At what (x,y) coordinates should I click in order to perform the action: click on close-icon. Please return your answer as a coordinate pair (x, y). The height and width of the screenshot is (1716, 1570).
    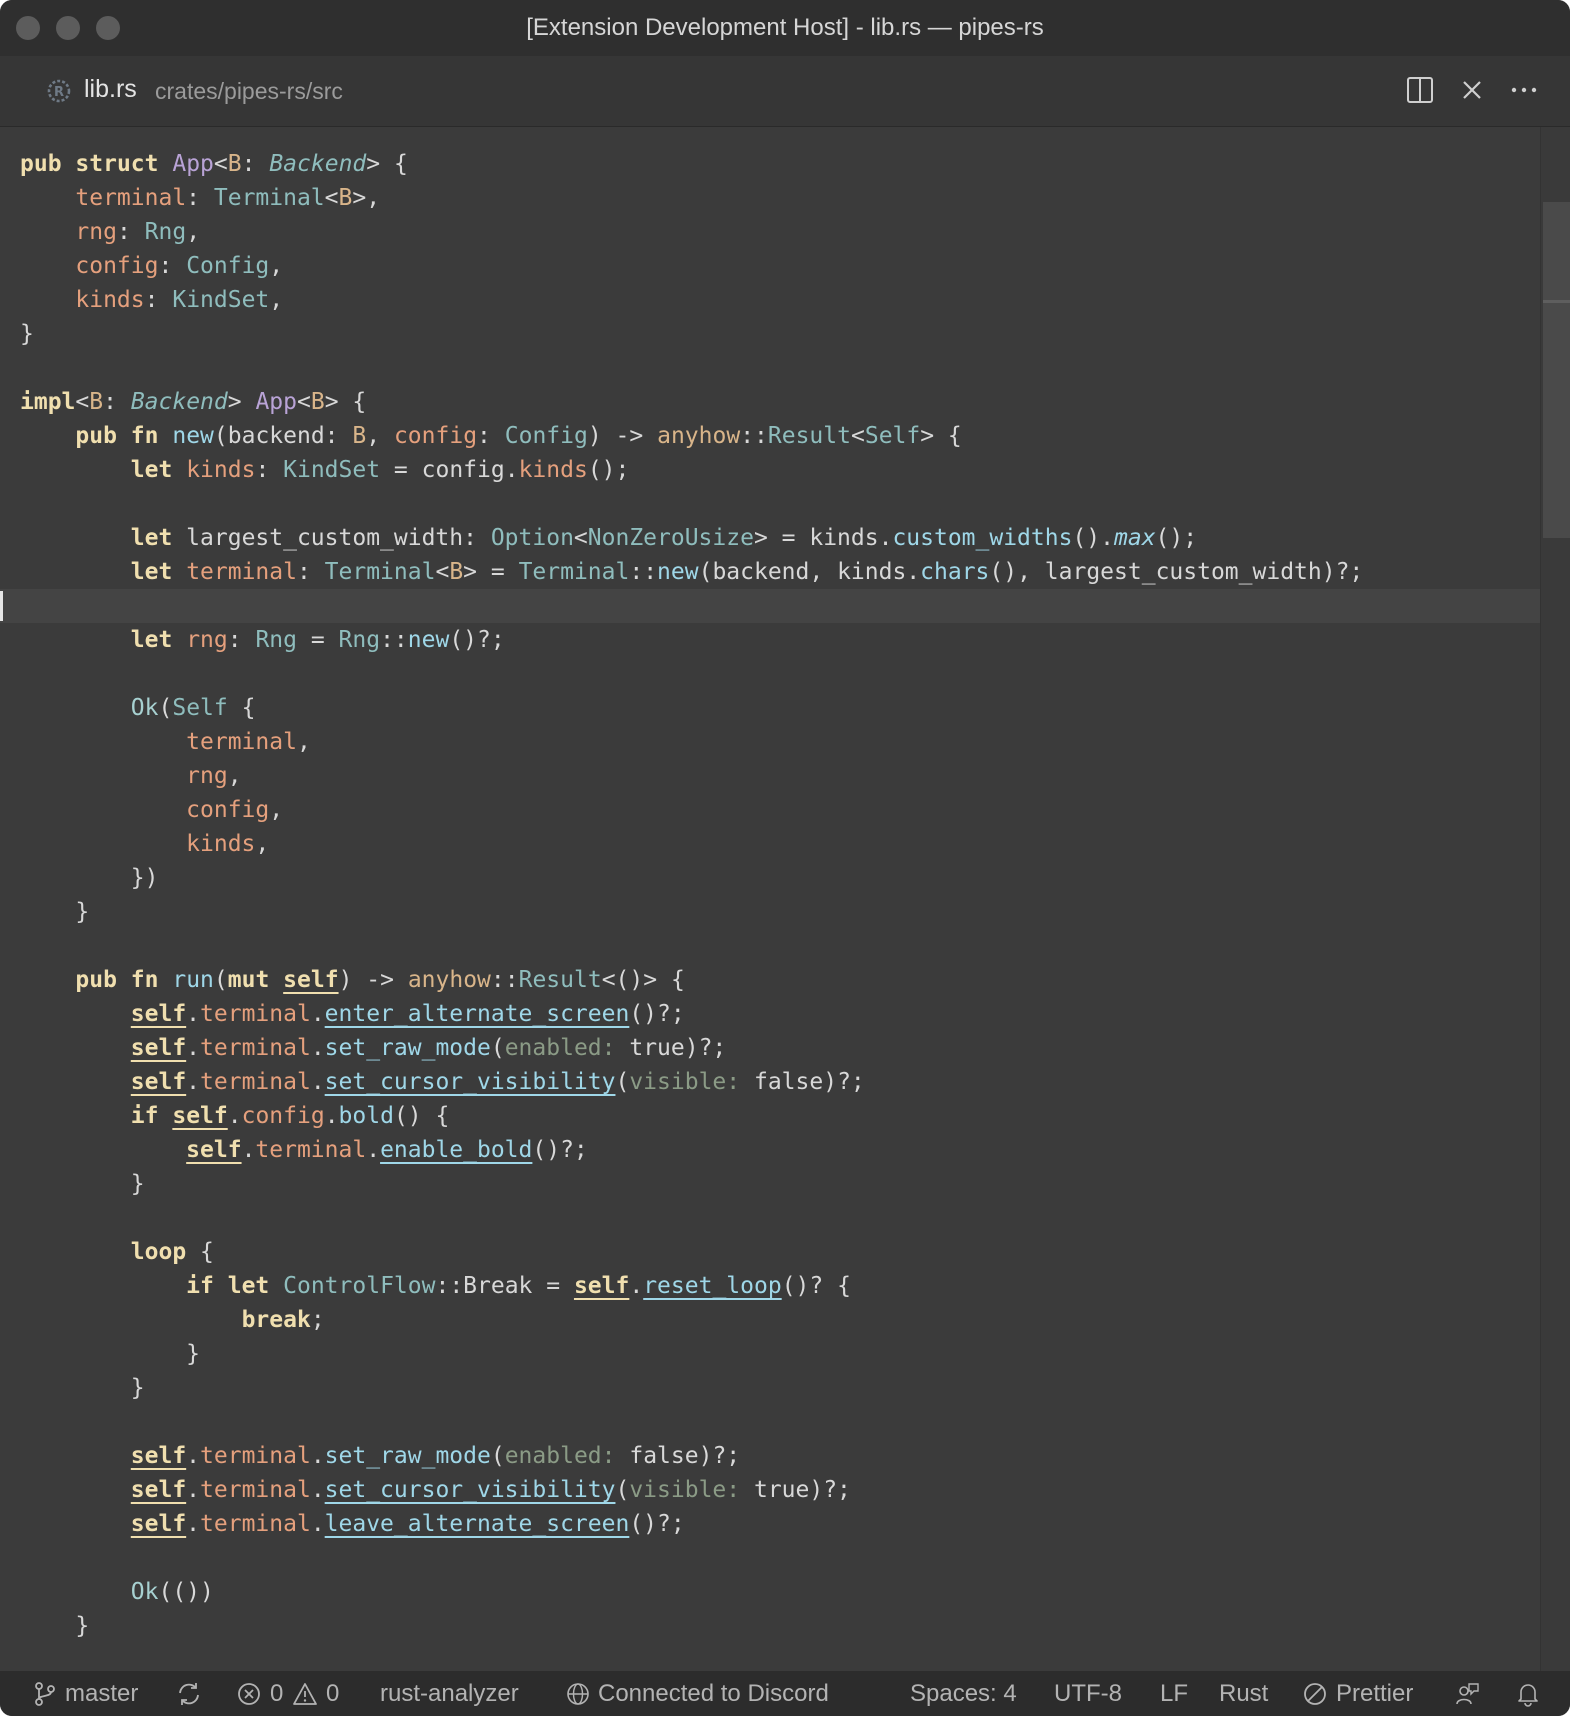
    Looking at the image, I should click on (1472, 90).